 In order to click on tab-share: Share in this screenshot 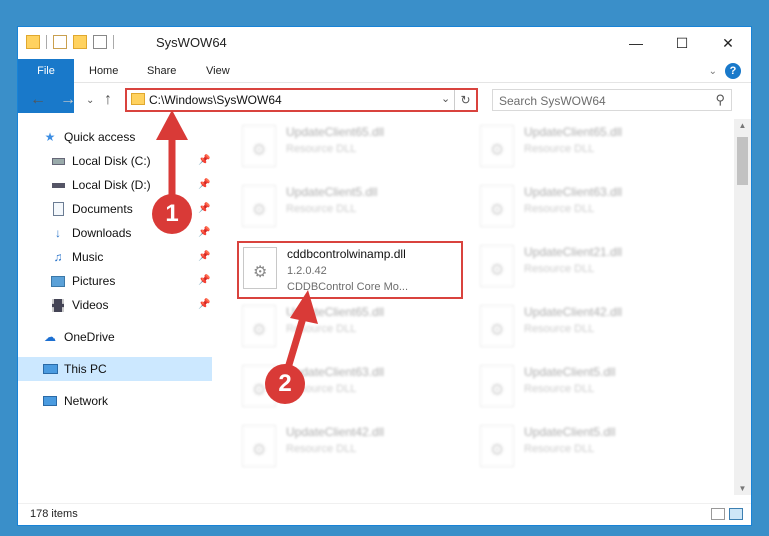, I will do `click(161, 71)`.